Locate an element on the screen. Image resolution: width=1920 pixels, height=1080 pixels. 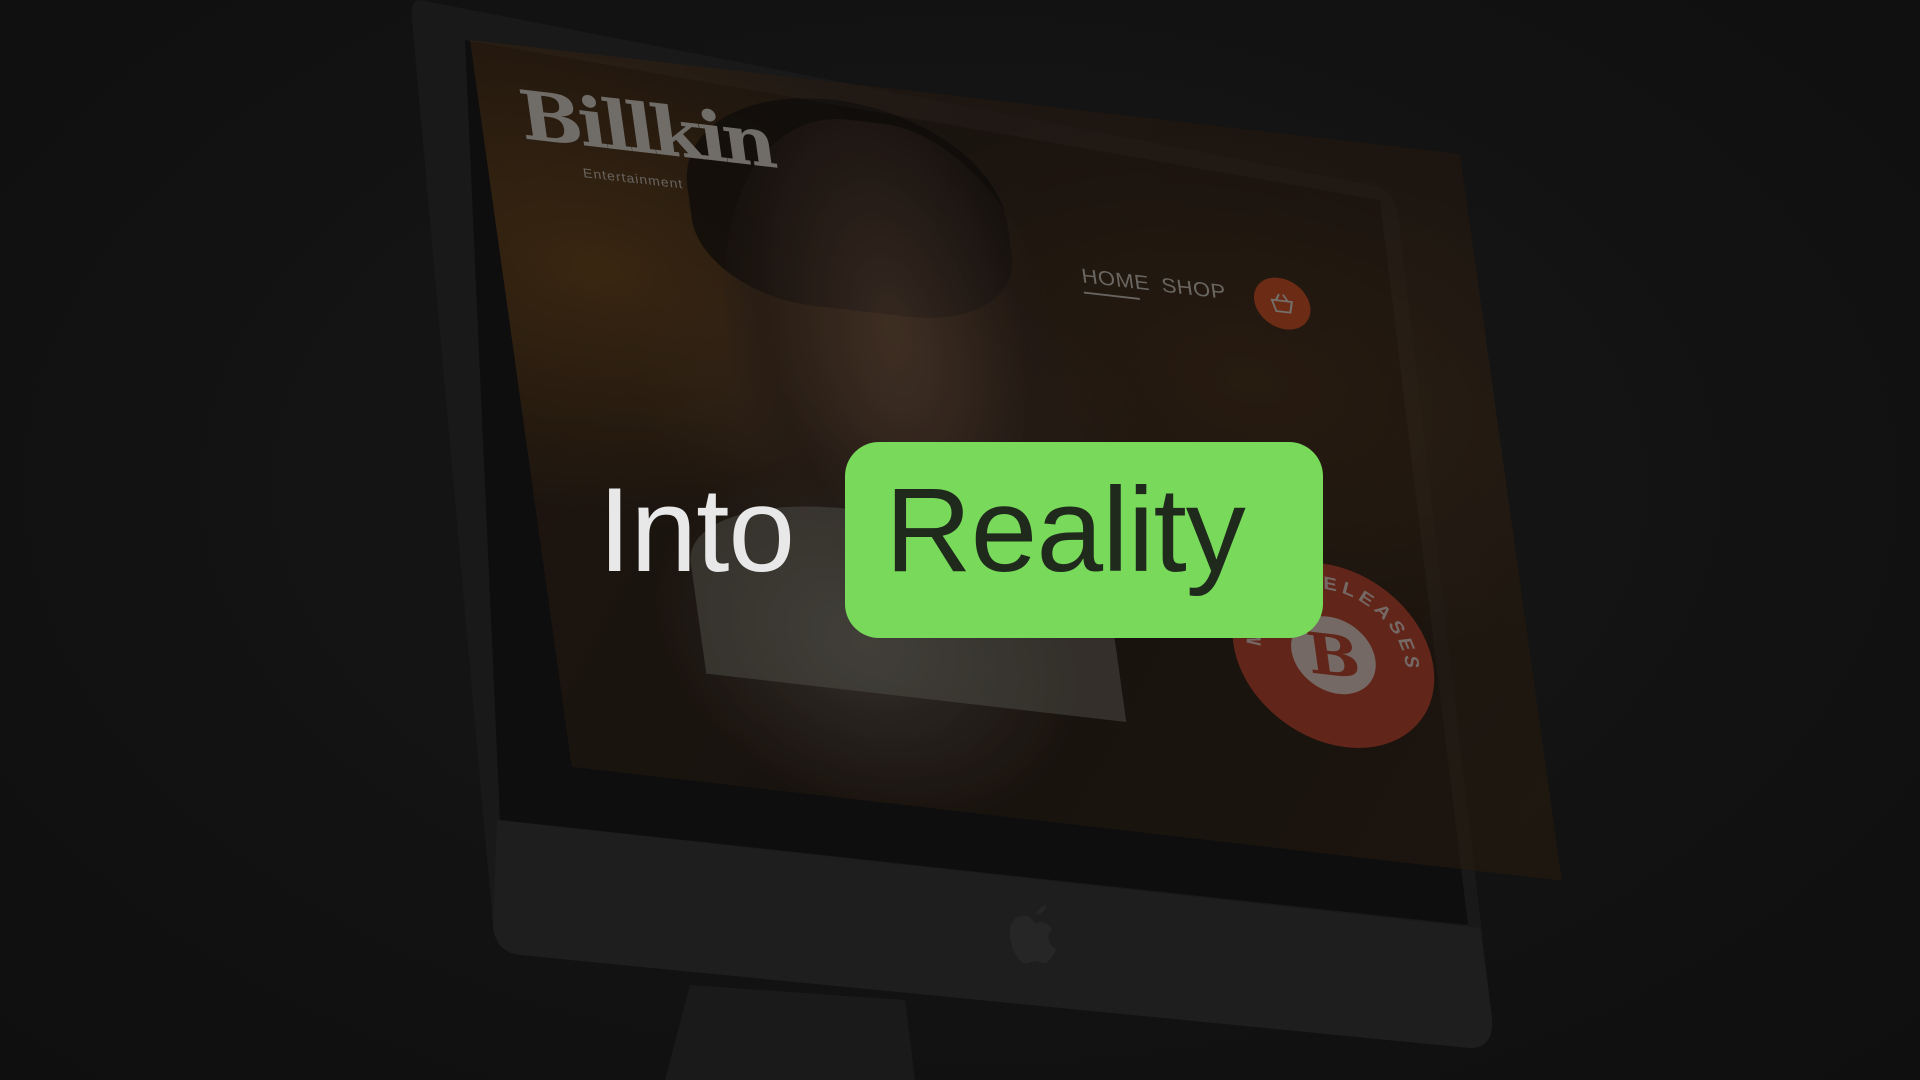
headline-word-into: Into is located at coordinates (696, 530).